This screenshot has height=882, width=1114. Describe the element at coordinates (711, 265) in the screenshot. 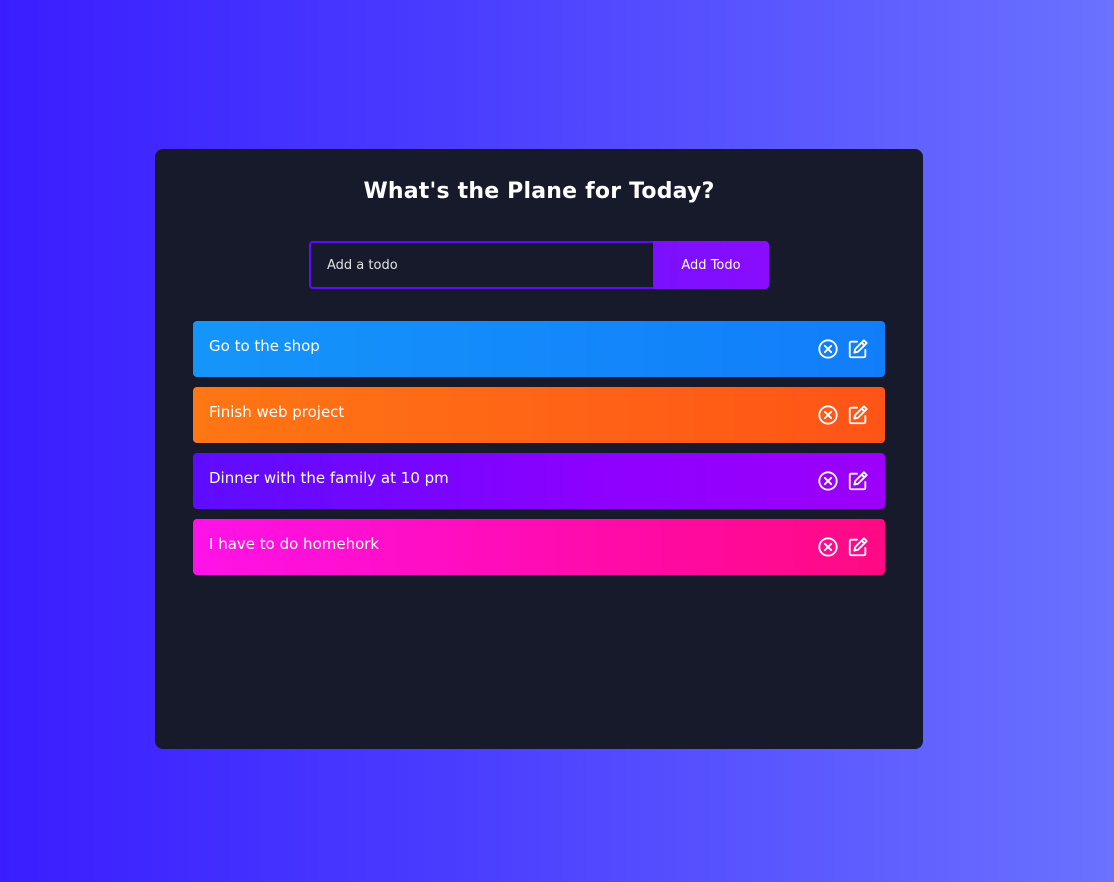

I see `add-todo-button: Add Todo` at that location.